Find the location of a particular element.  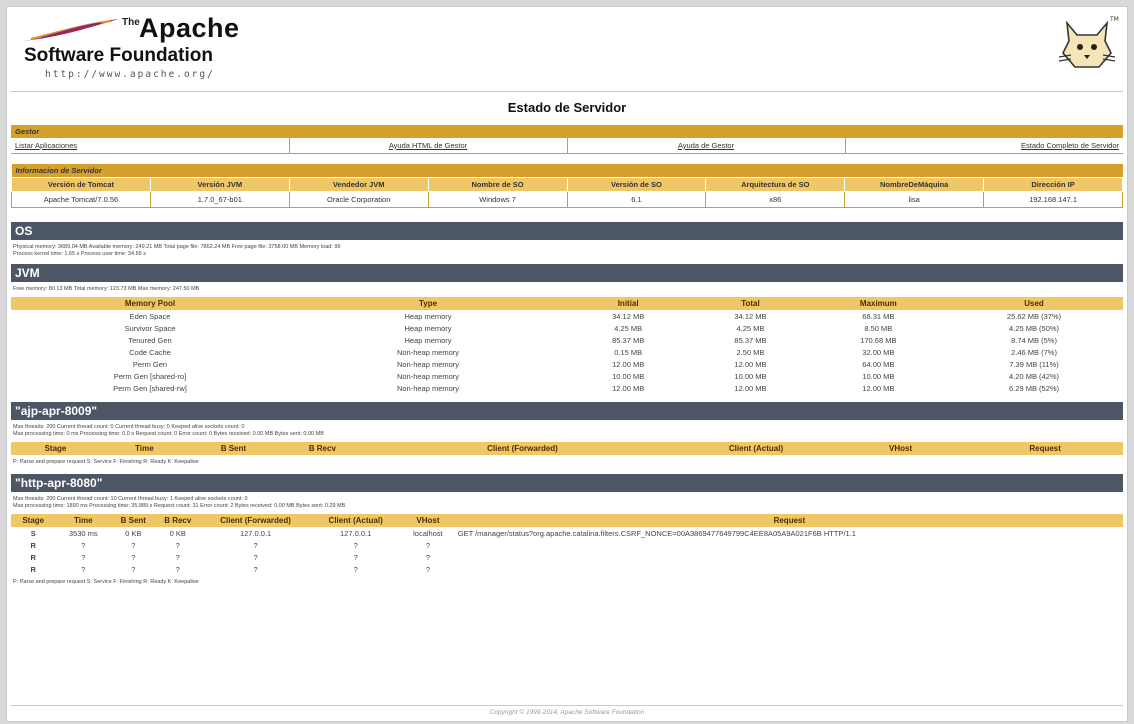

os-version: 6.1 is located at coordinates (636, 199).